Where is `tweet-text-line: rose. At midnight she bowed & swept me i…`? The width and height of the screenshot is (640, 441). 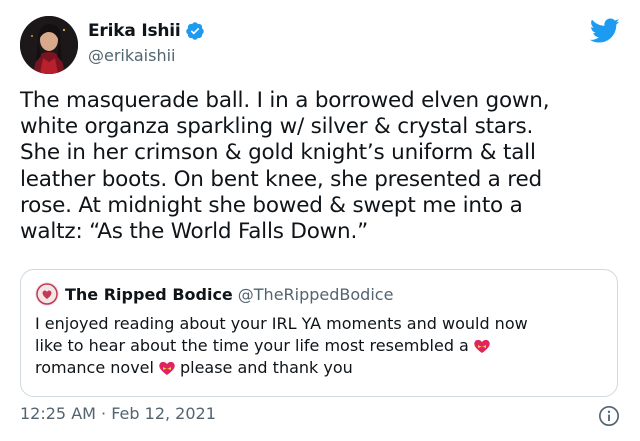
tweet-text-line: rose. At midnight she bowed & swept me i… is located at coordinates (271, 205).